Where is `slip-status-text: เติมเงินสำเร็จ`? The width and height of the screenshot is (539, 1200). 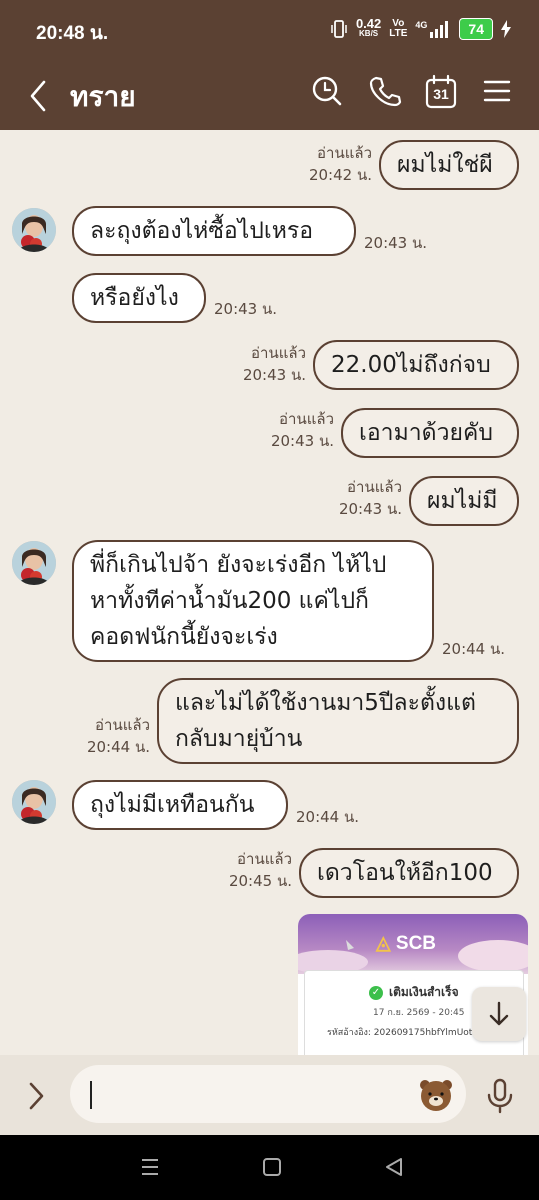
slip-status-text: เติมเงินสำเร็จ is located at coordinates (424, 992).